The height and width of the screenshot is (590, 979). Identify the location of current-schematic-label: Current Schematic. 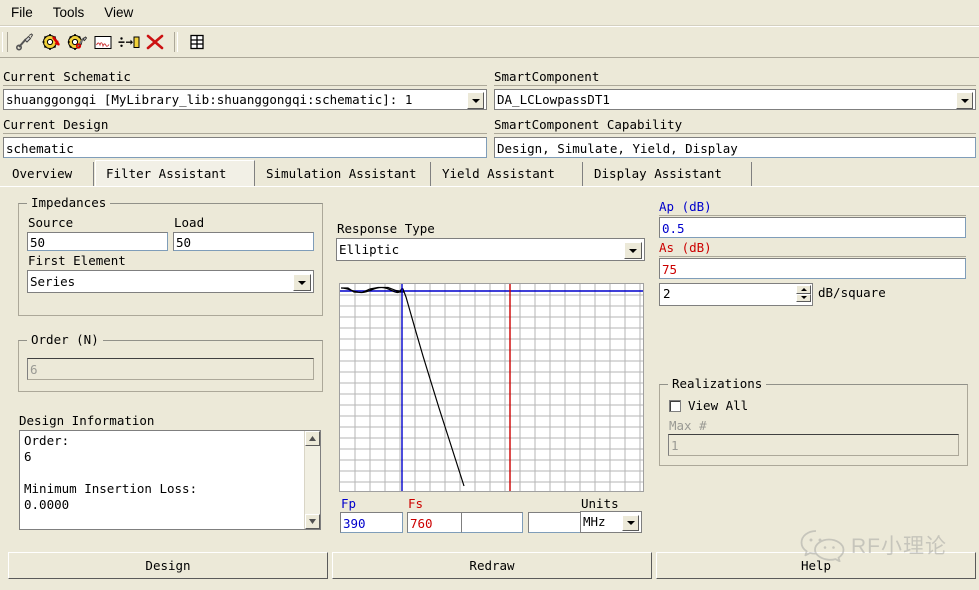
(67, 76).